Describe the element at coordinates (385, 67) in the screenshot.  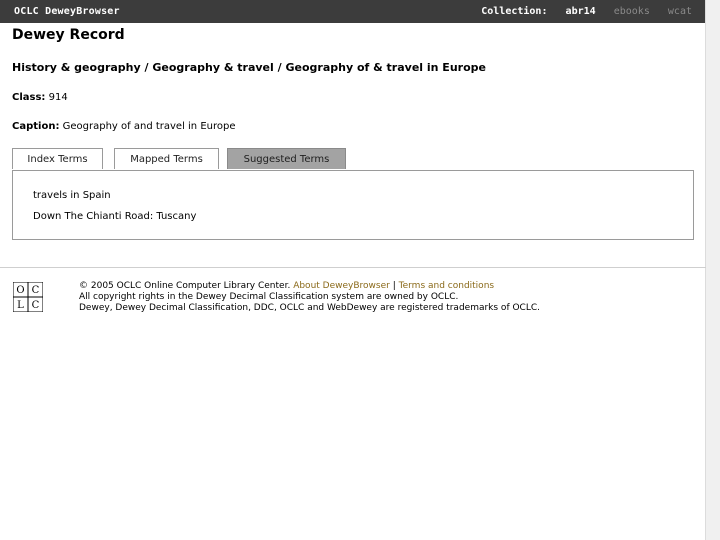
I see `breadcrumb-item: Geography of & travel in Europe` at that location.